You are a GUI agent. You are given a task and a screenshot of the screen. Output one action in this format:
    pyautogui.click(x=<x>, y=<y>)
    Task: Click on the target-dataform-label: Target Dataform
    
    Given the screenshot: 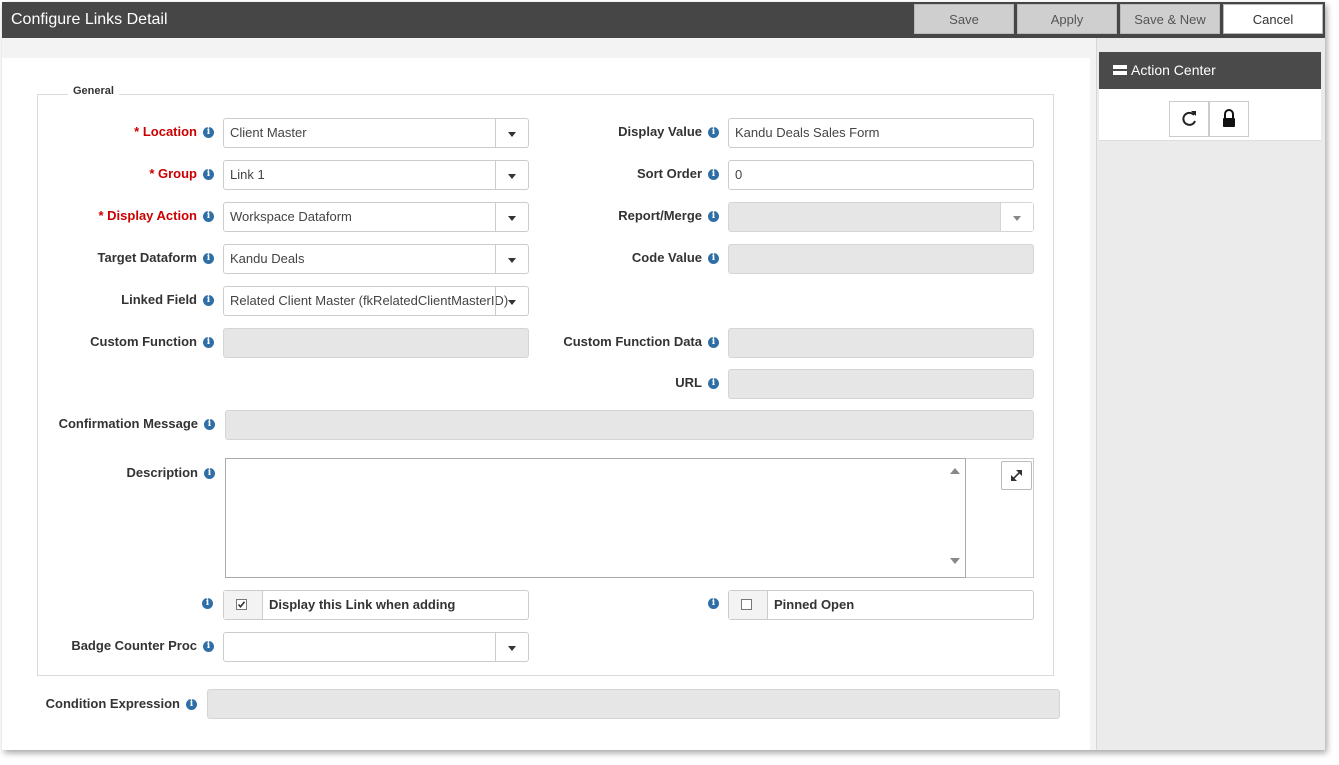 What is the action you would take?
    pyautogui.click(x=147, y=257)
    